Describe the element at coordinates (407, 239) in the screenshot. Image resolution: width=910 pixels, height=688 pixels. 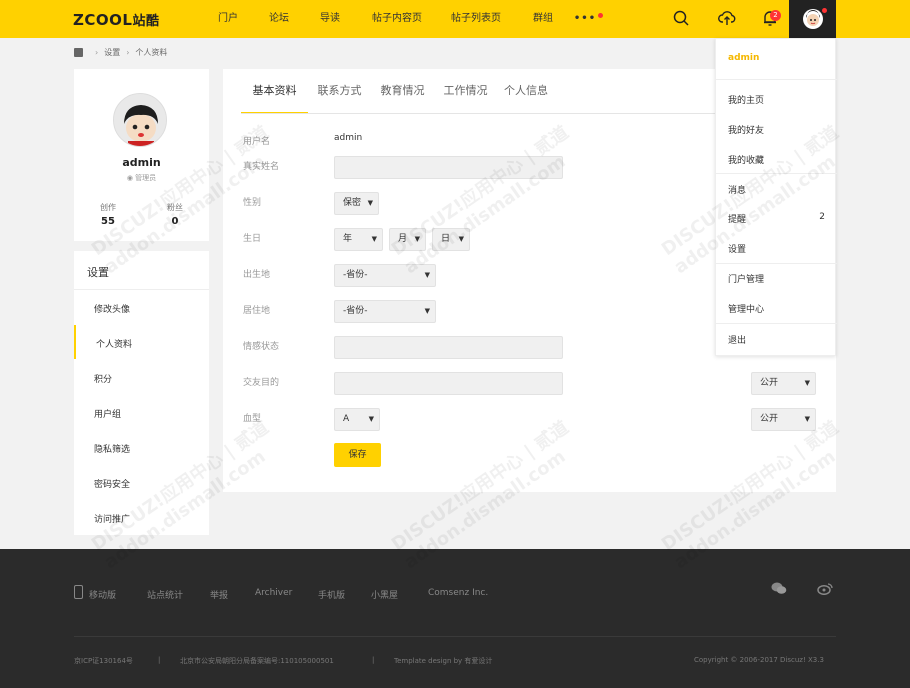
I see `birth-month-select: 月 ▼` at that location.